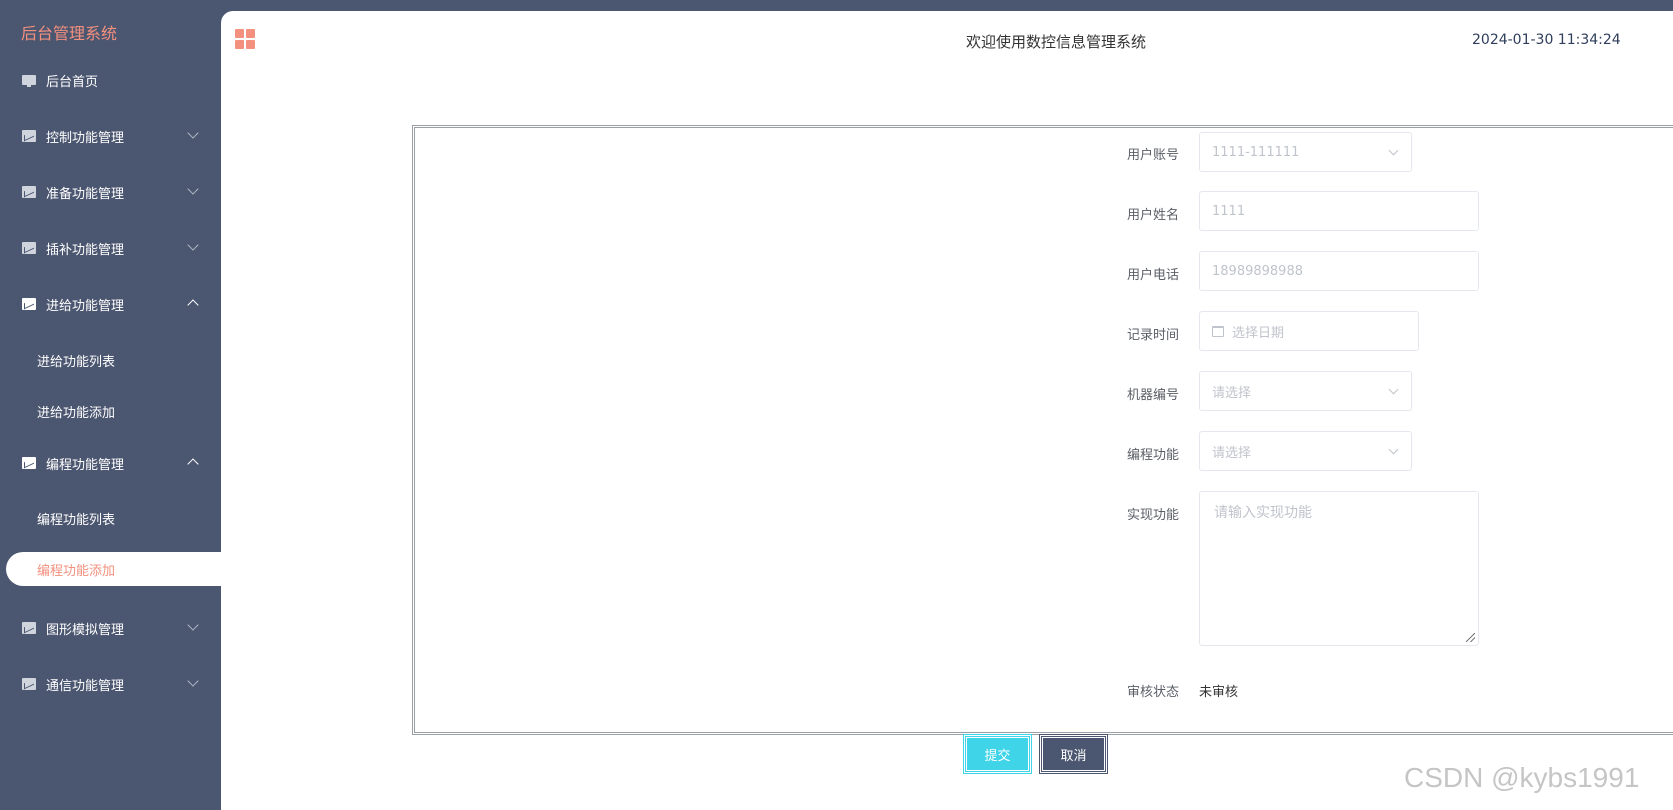 This screenshot has width=1673, height=810. I want to click on sidebar-item-control: 控制功能管理, so click(110, 136).